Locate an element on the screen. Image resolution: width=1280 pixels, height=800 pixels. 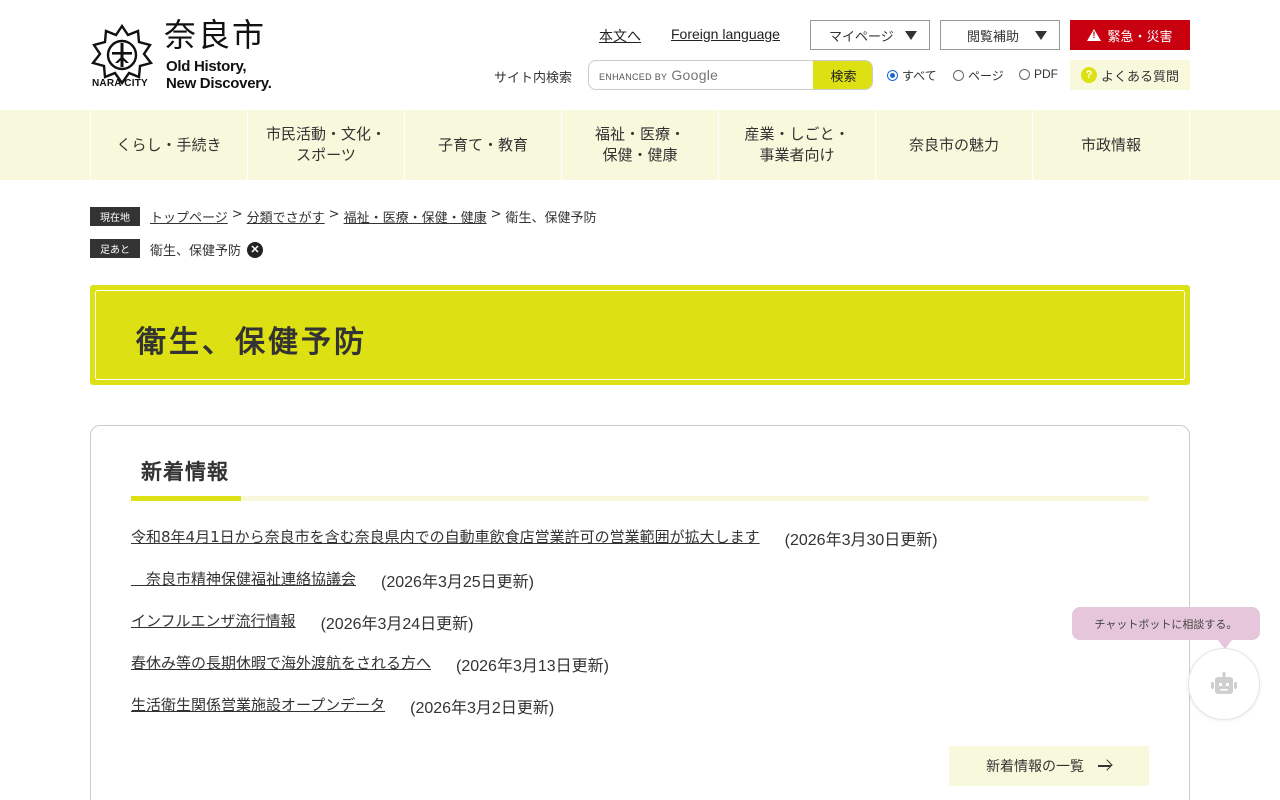
news-heading: 新着情報 is located at coordinates (185, 472).